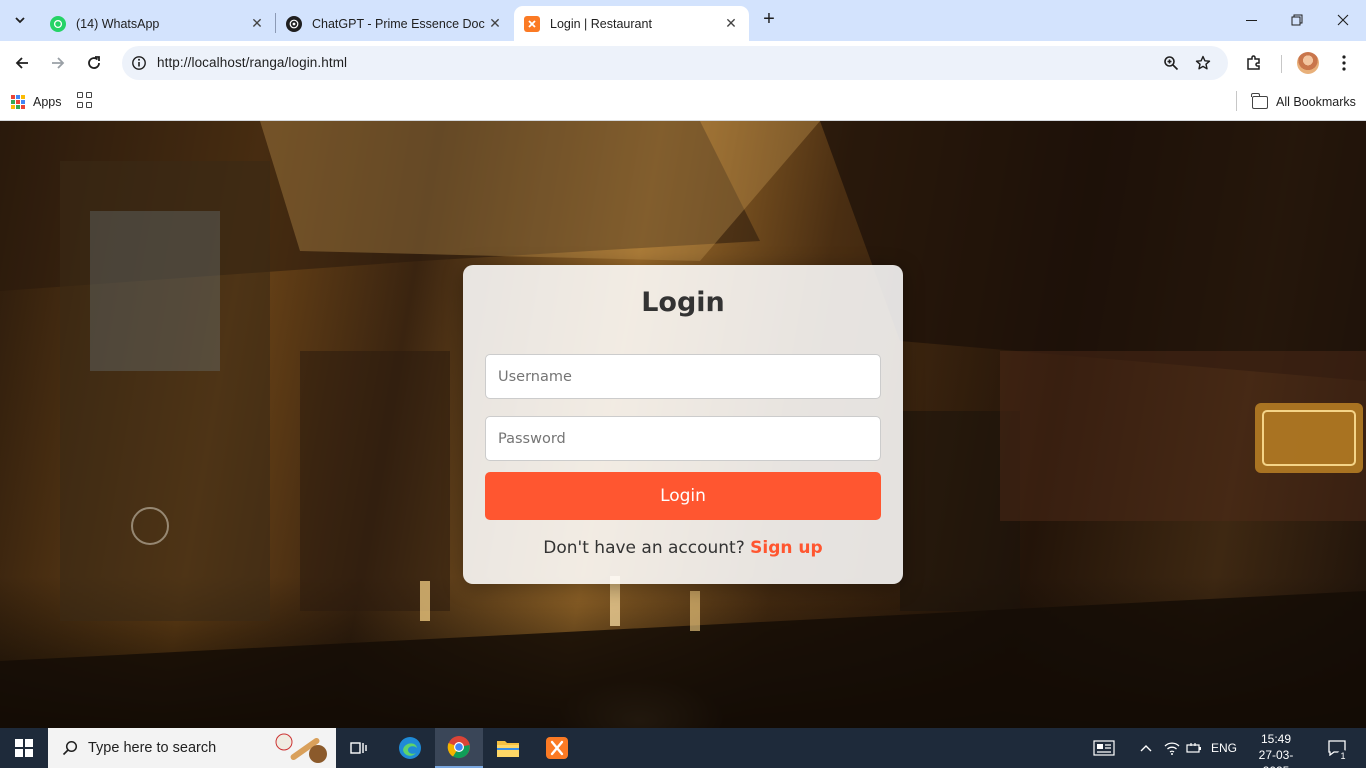 The height and width of the screenshot is (768, 1366). I want to click on minimize-icon, so click(1251, 20).